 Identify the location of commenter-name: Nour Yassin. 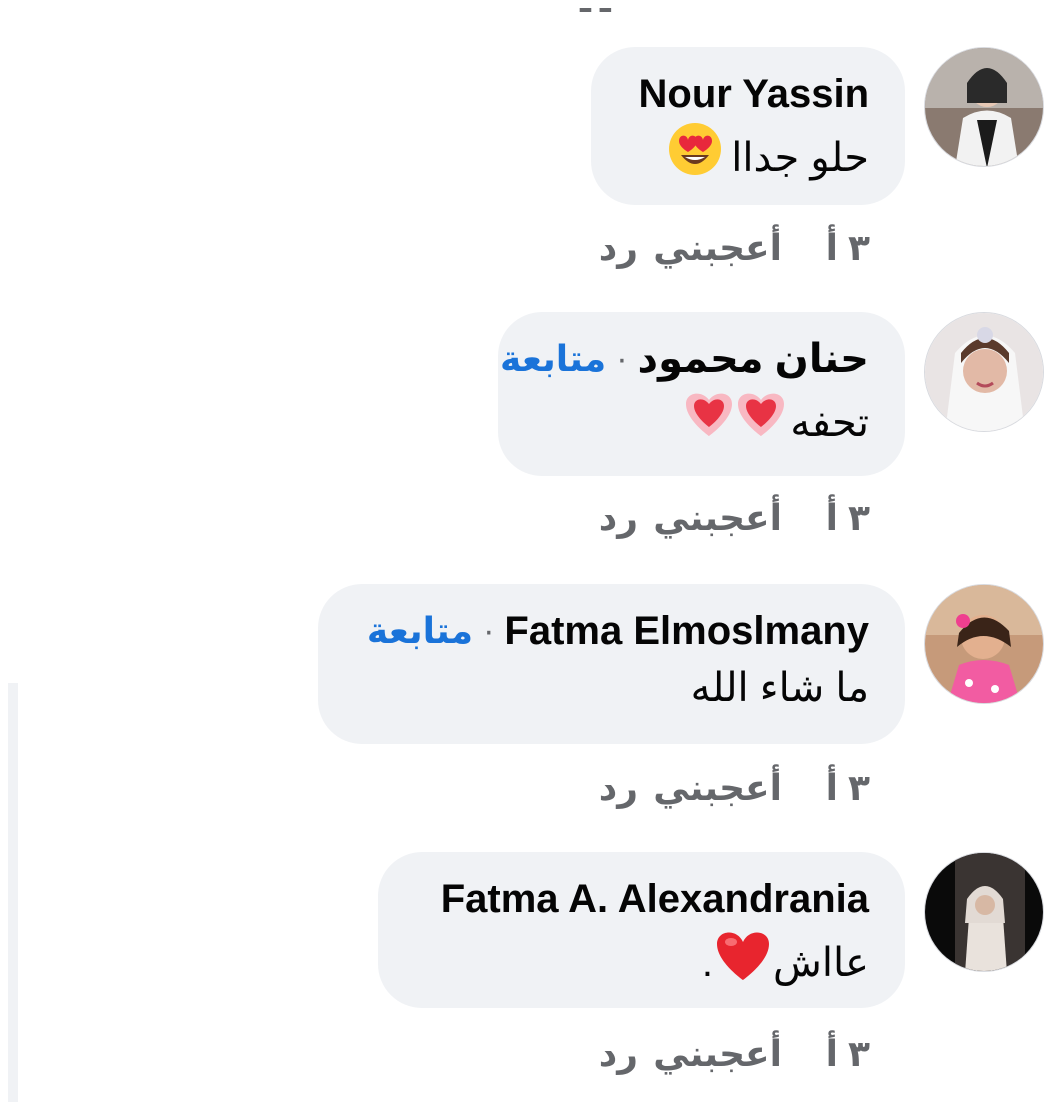
(754, 94).